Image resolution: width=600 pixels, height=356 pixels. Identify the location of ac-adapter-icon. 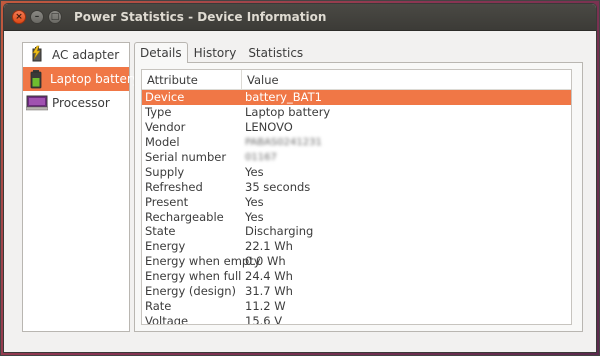
(37, 55).